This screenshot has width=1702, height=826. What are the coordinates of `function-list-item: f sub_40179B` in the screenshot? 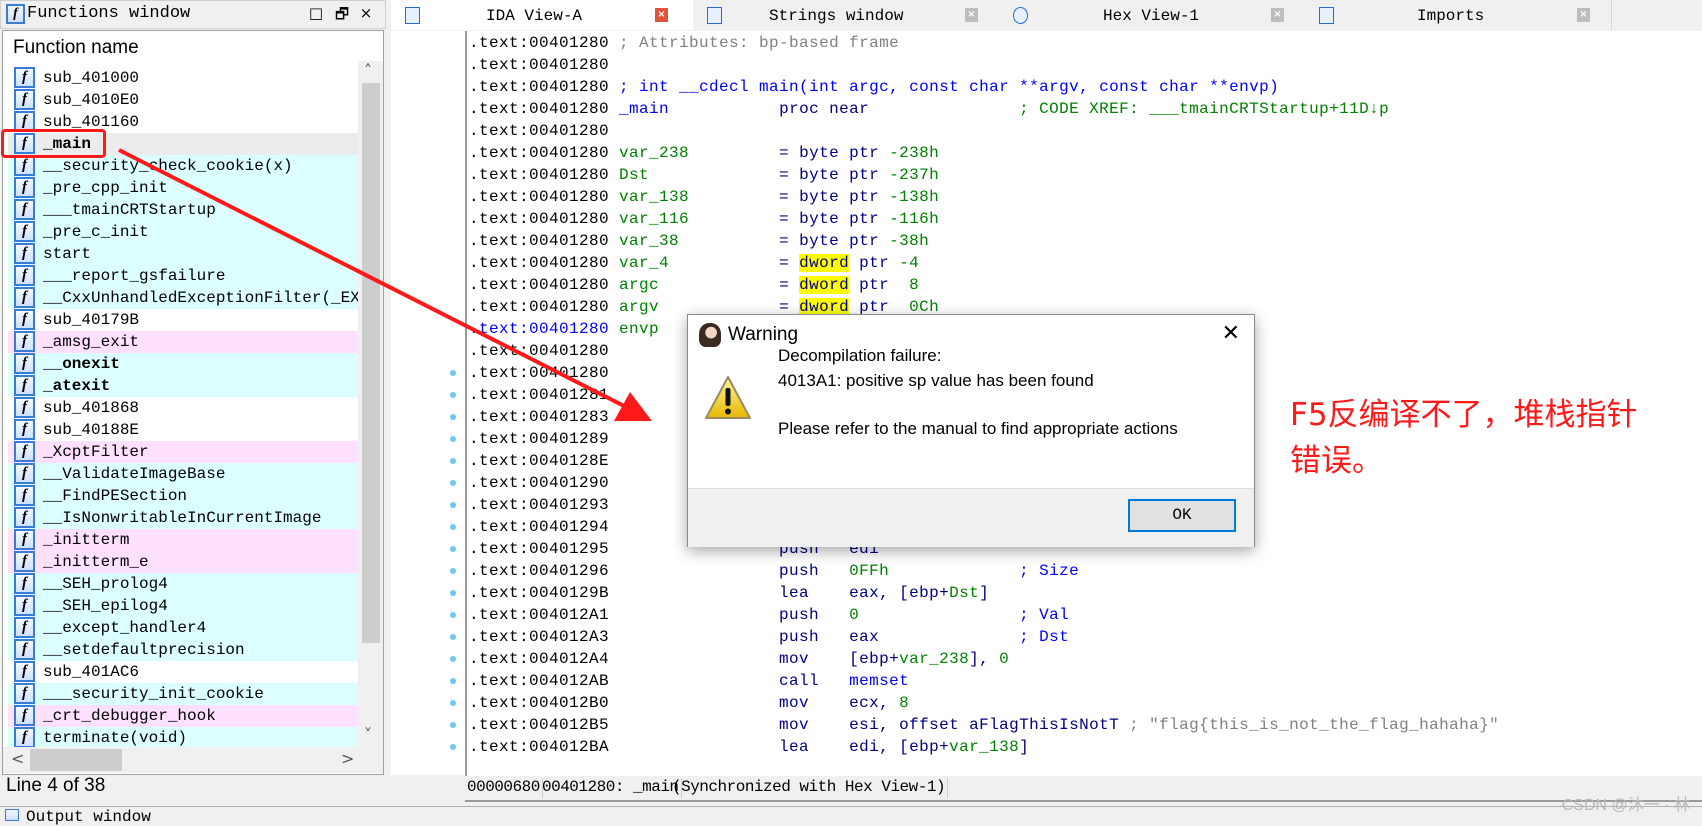 It's located at (183, 320).